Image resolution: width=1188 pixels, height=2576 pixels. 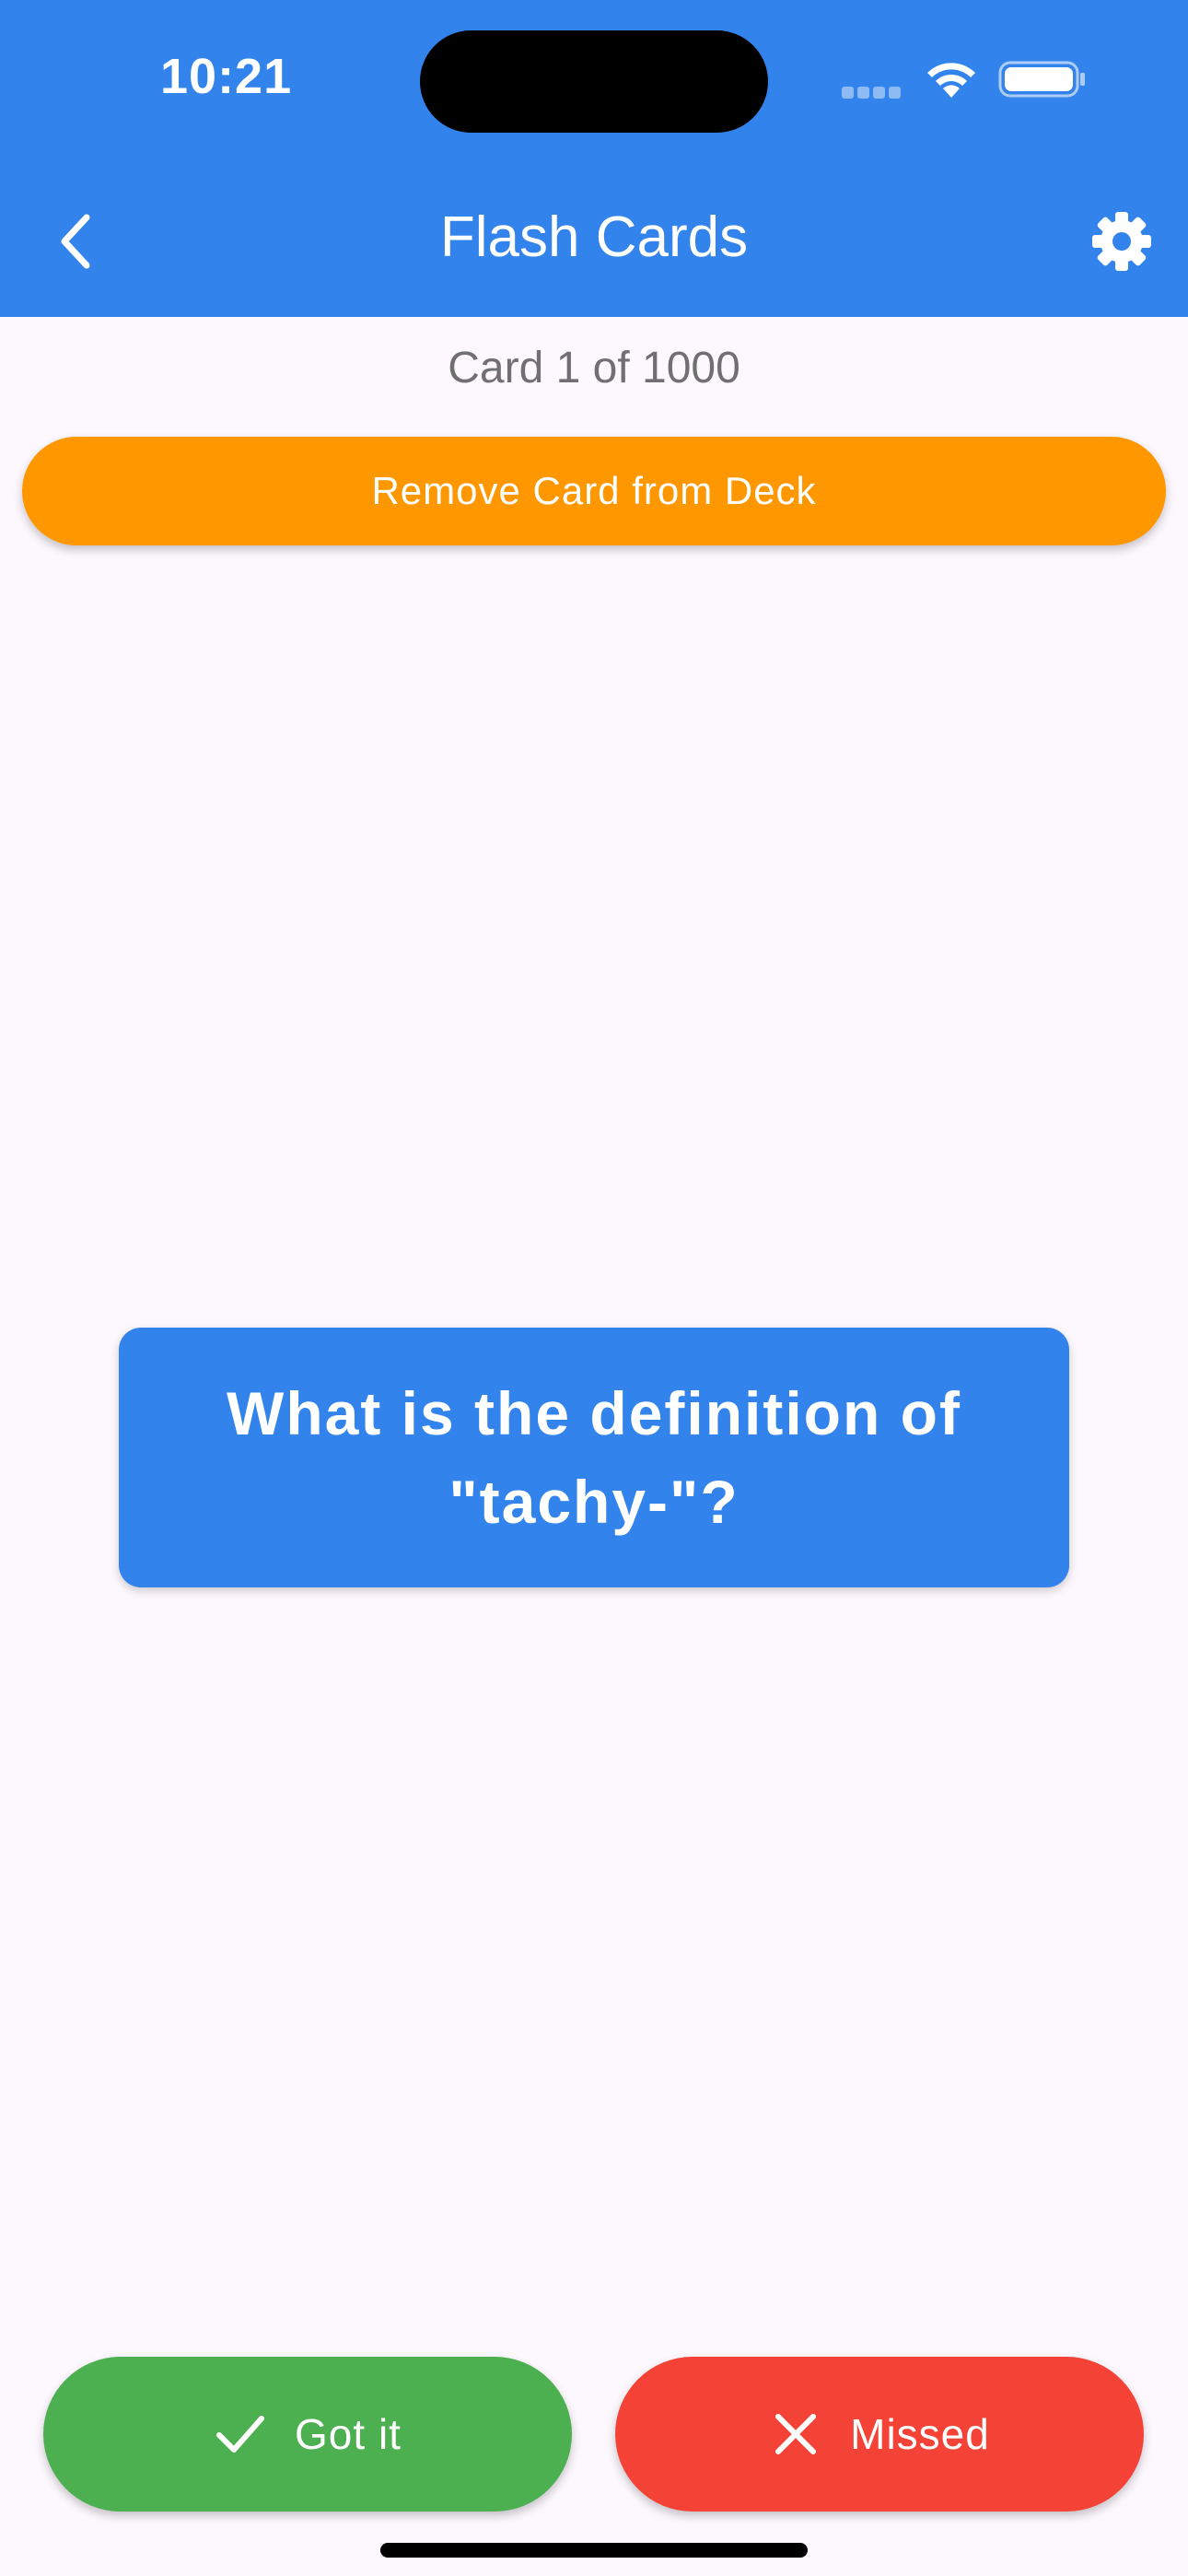 I want to click on dynamic-island, so click(x=594, y=81).